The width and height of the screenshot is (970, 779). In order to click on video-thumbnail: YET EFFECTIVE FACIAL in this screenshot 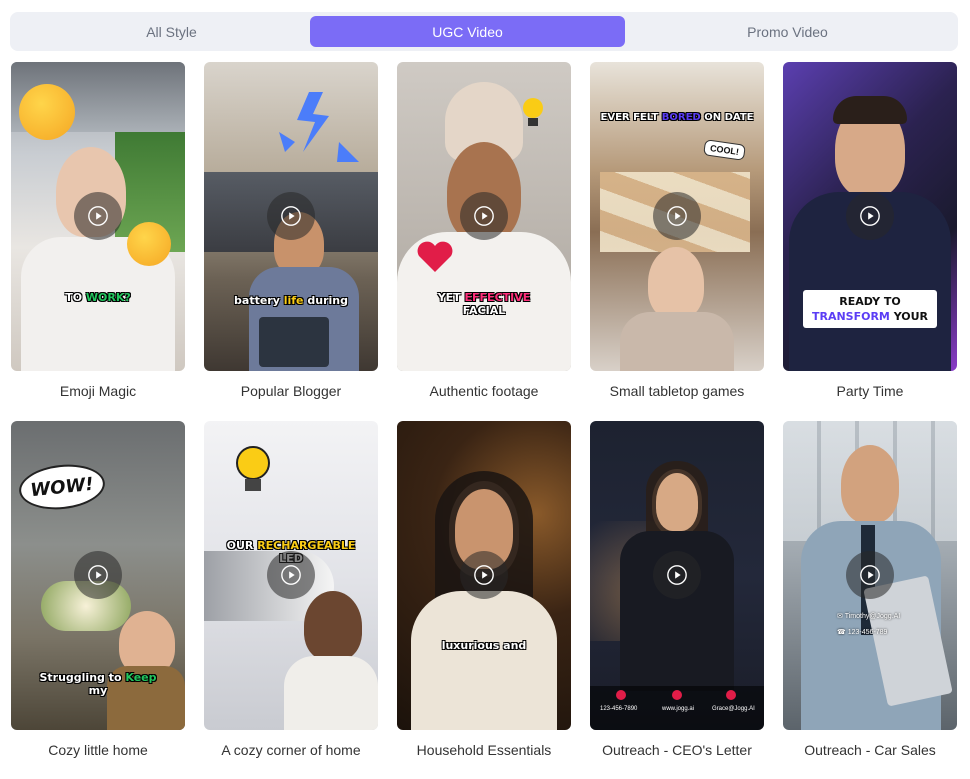, I will do `click(484, 216)`.